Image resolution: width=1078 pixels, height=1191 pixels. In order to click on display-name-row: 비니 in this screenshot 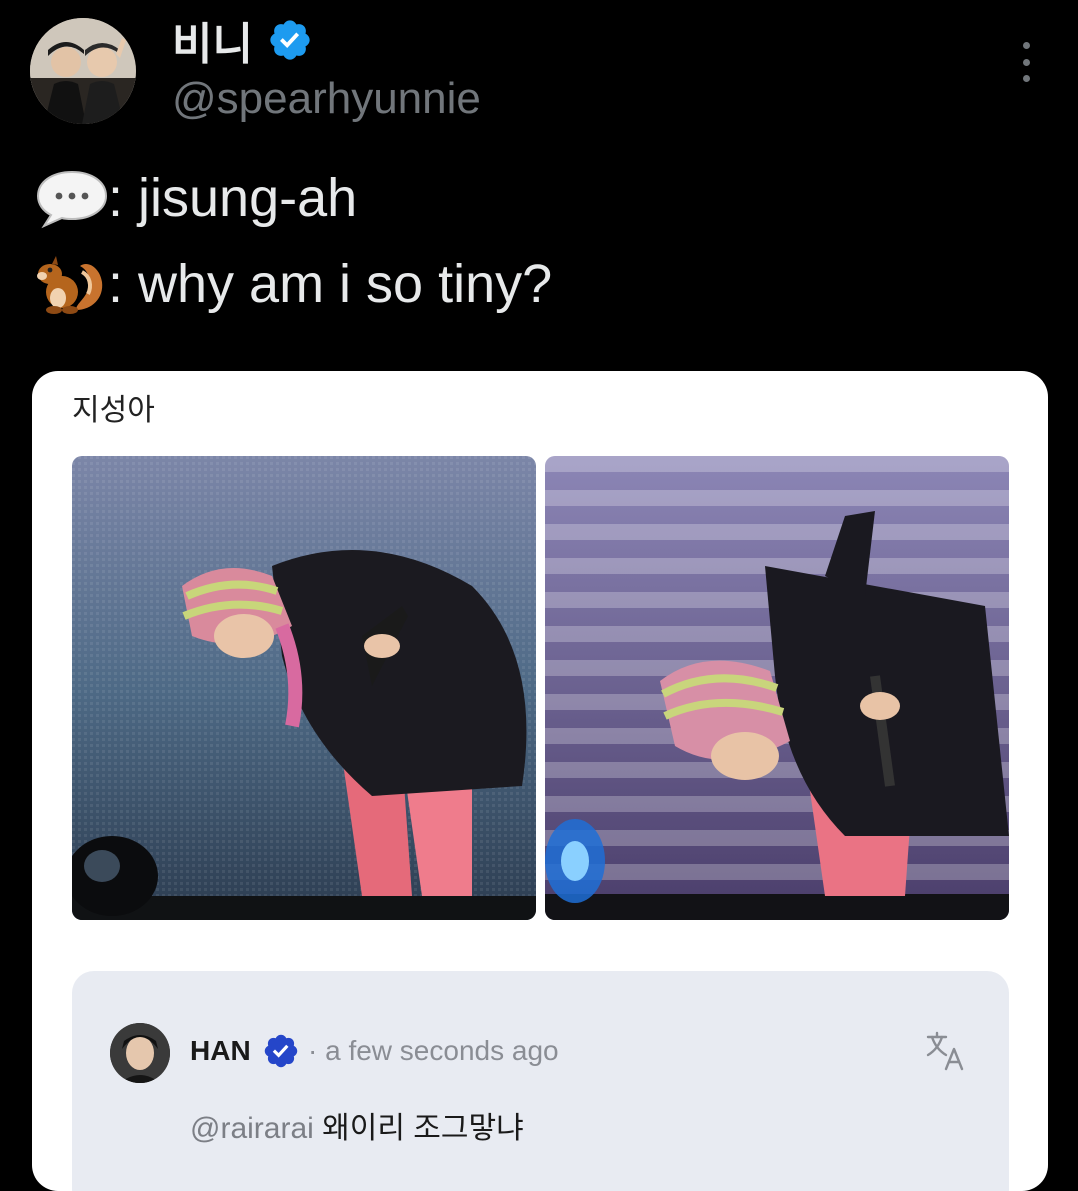, I will do `click(242, 40)`.